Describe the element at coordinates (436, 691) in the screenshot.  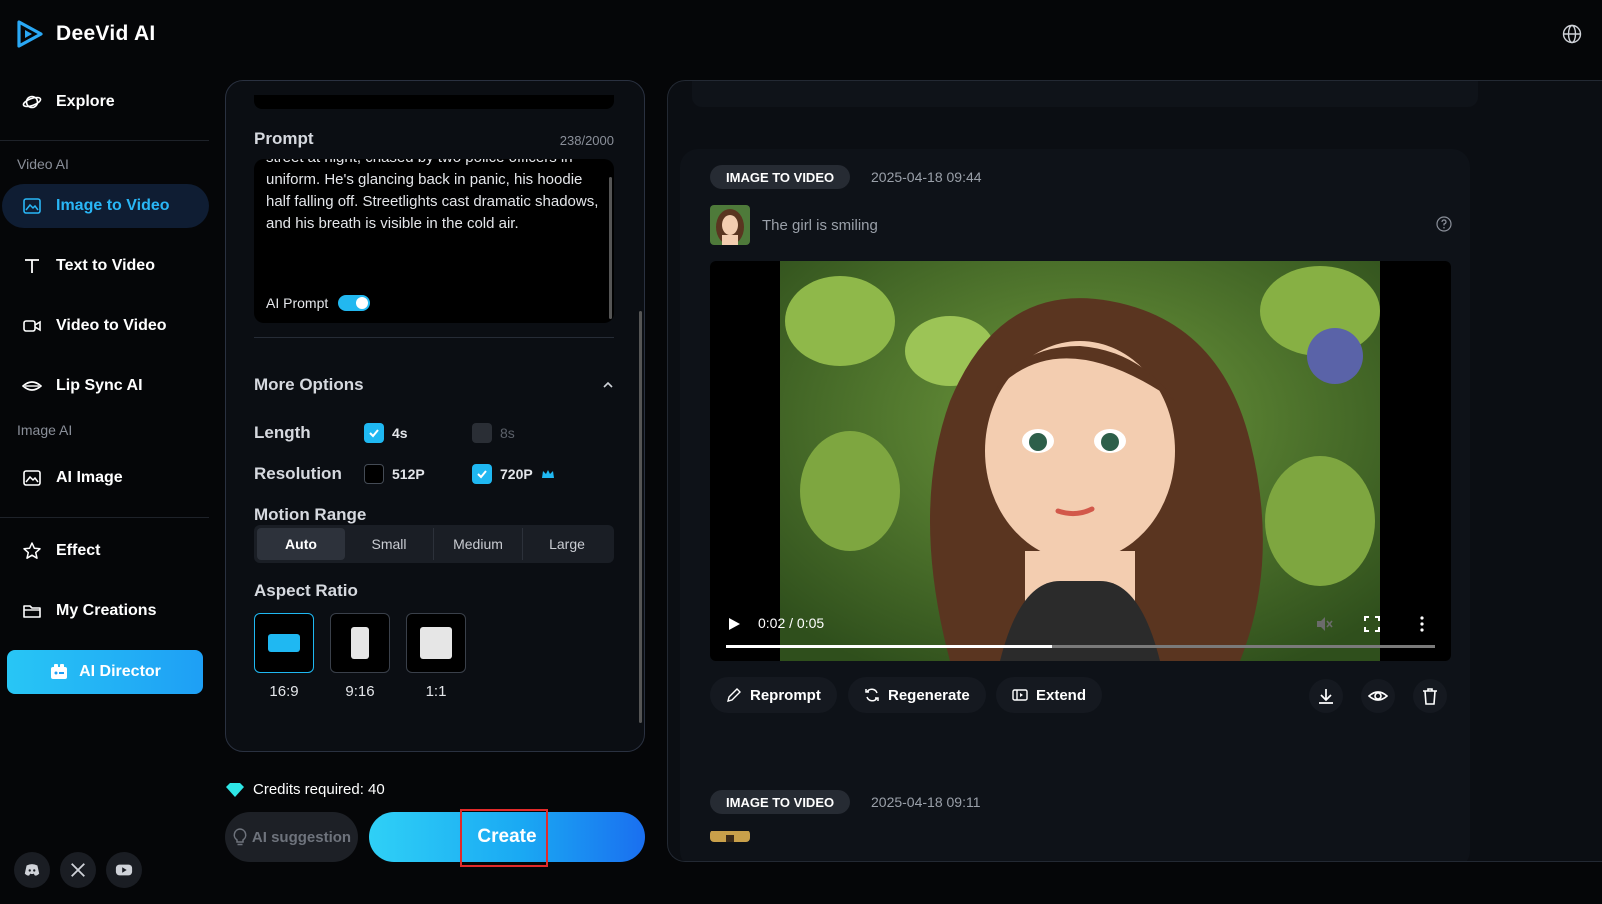
I see `aspect-label-1-1: 1:1` at that location.